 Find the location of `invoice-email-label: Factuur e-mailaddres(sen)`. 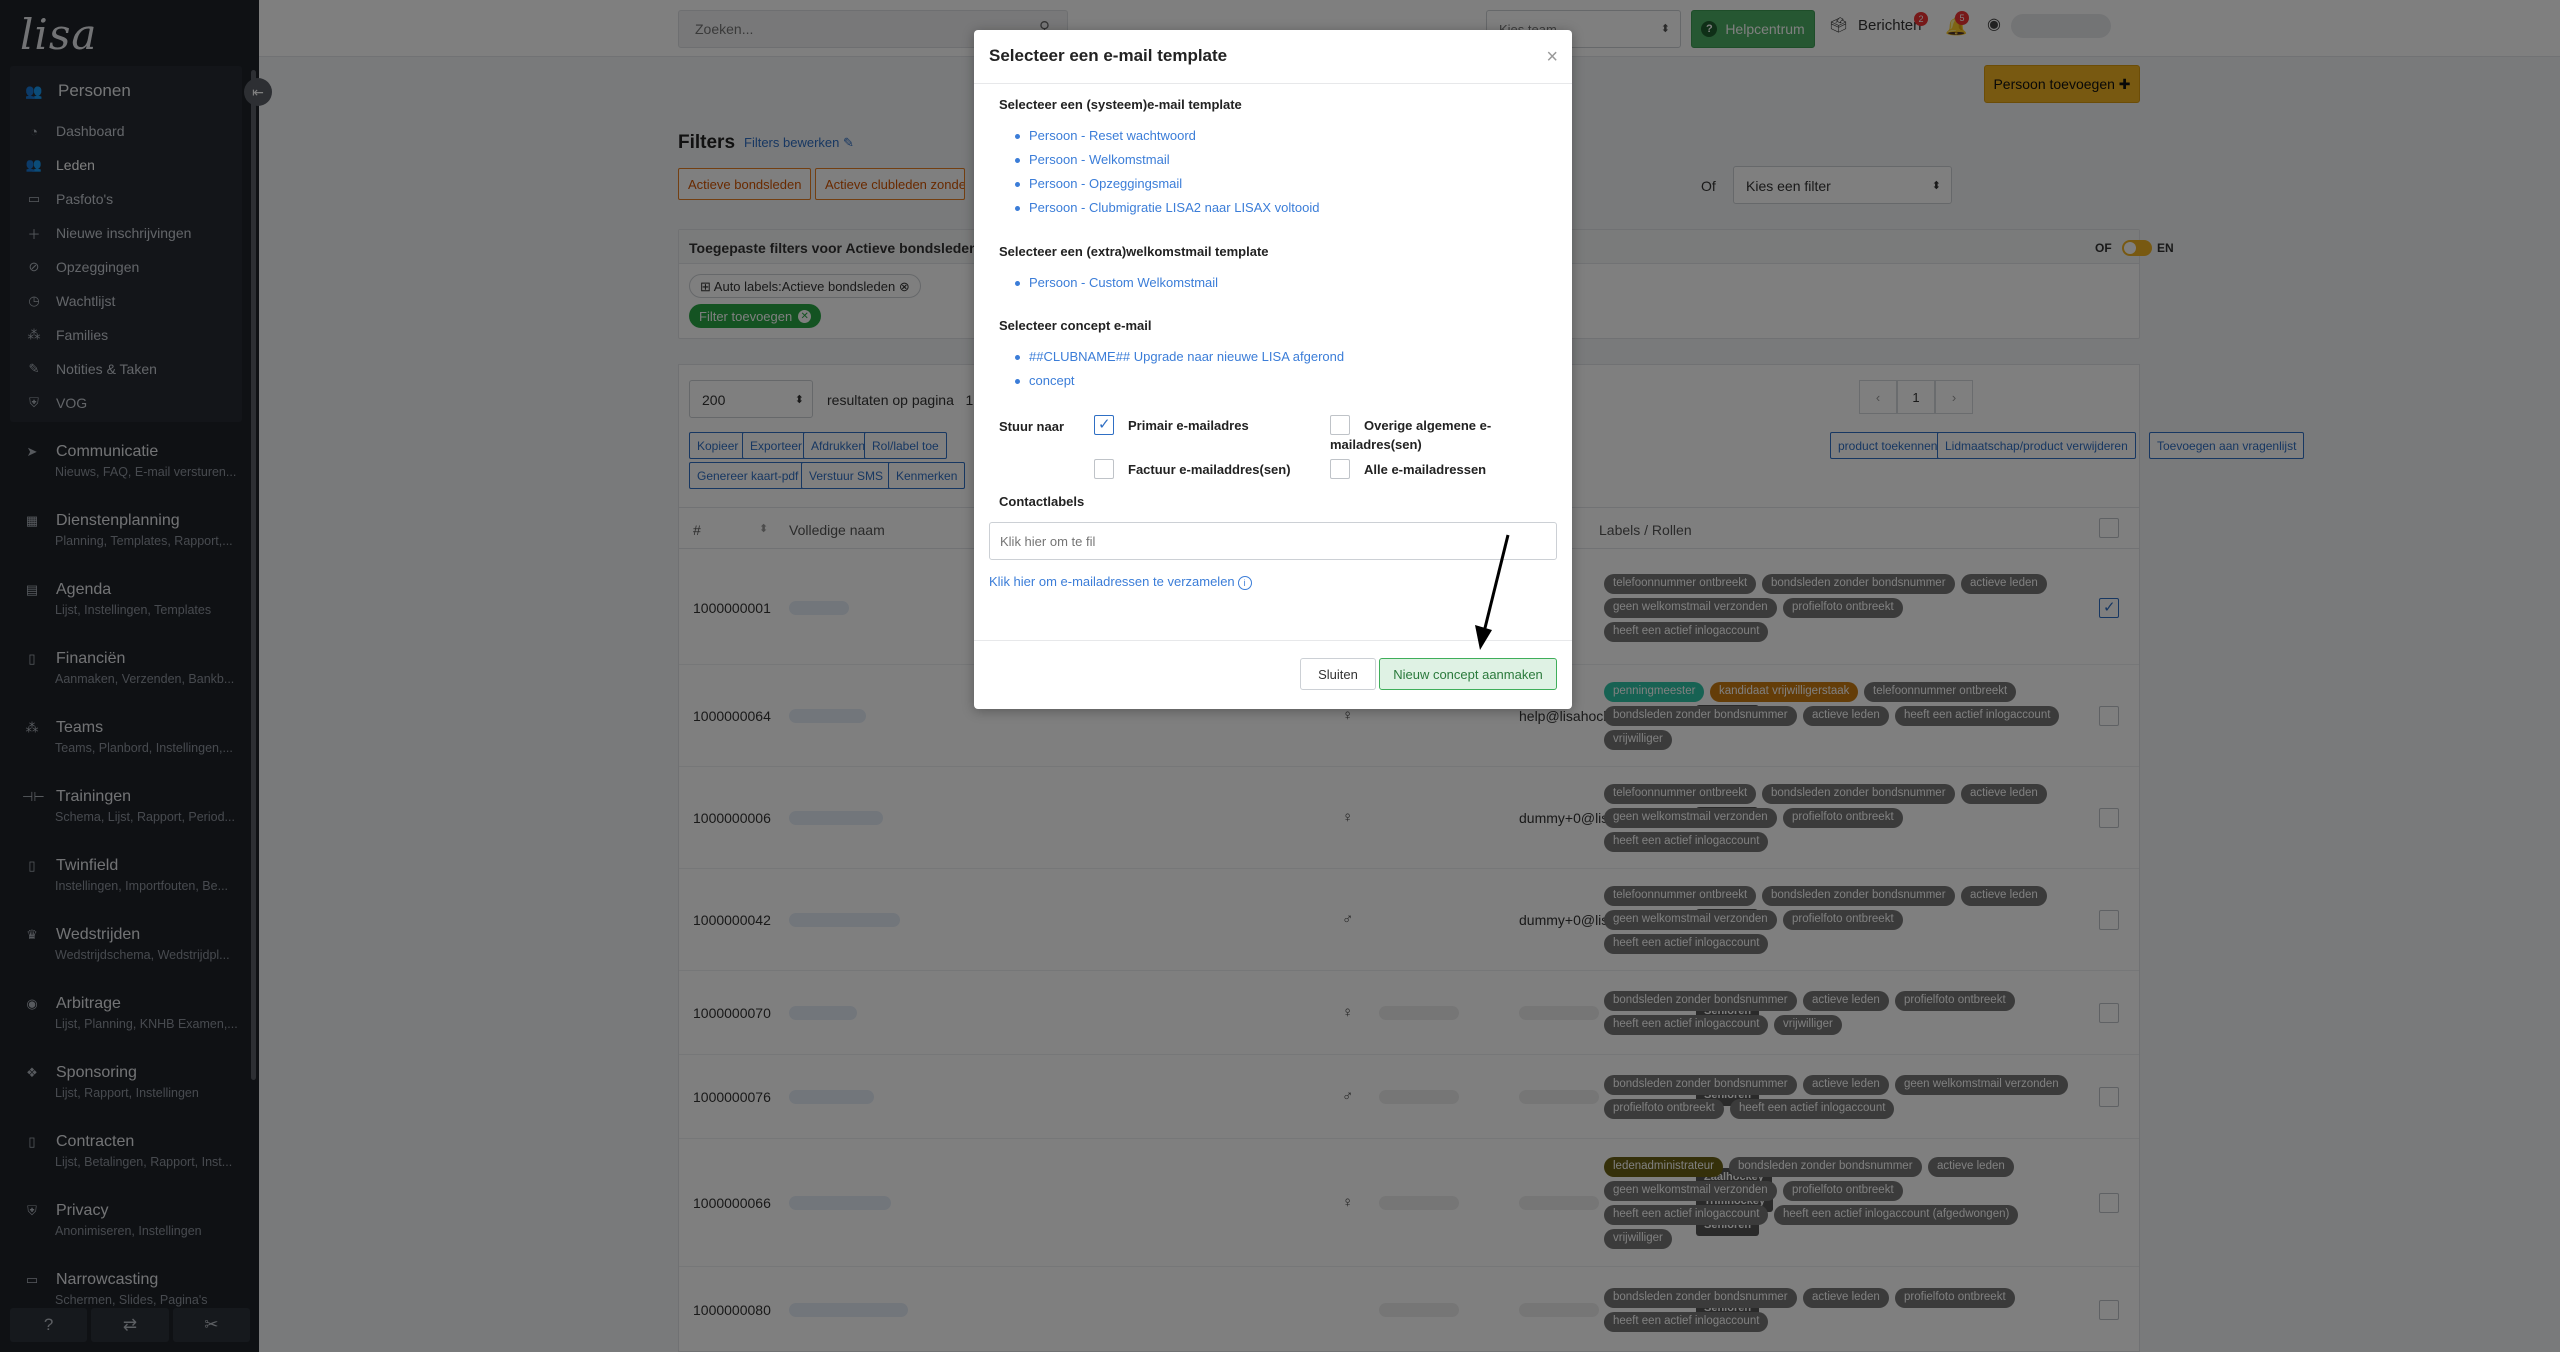

invoice-email-label: Factuur e-mailaddres(sen) is located at coordinates (1209, 469).